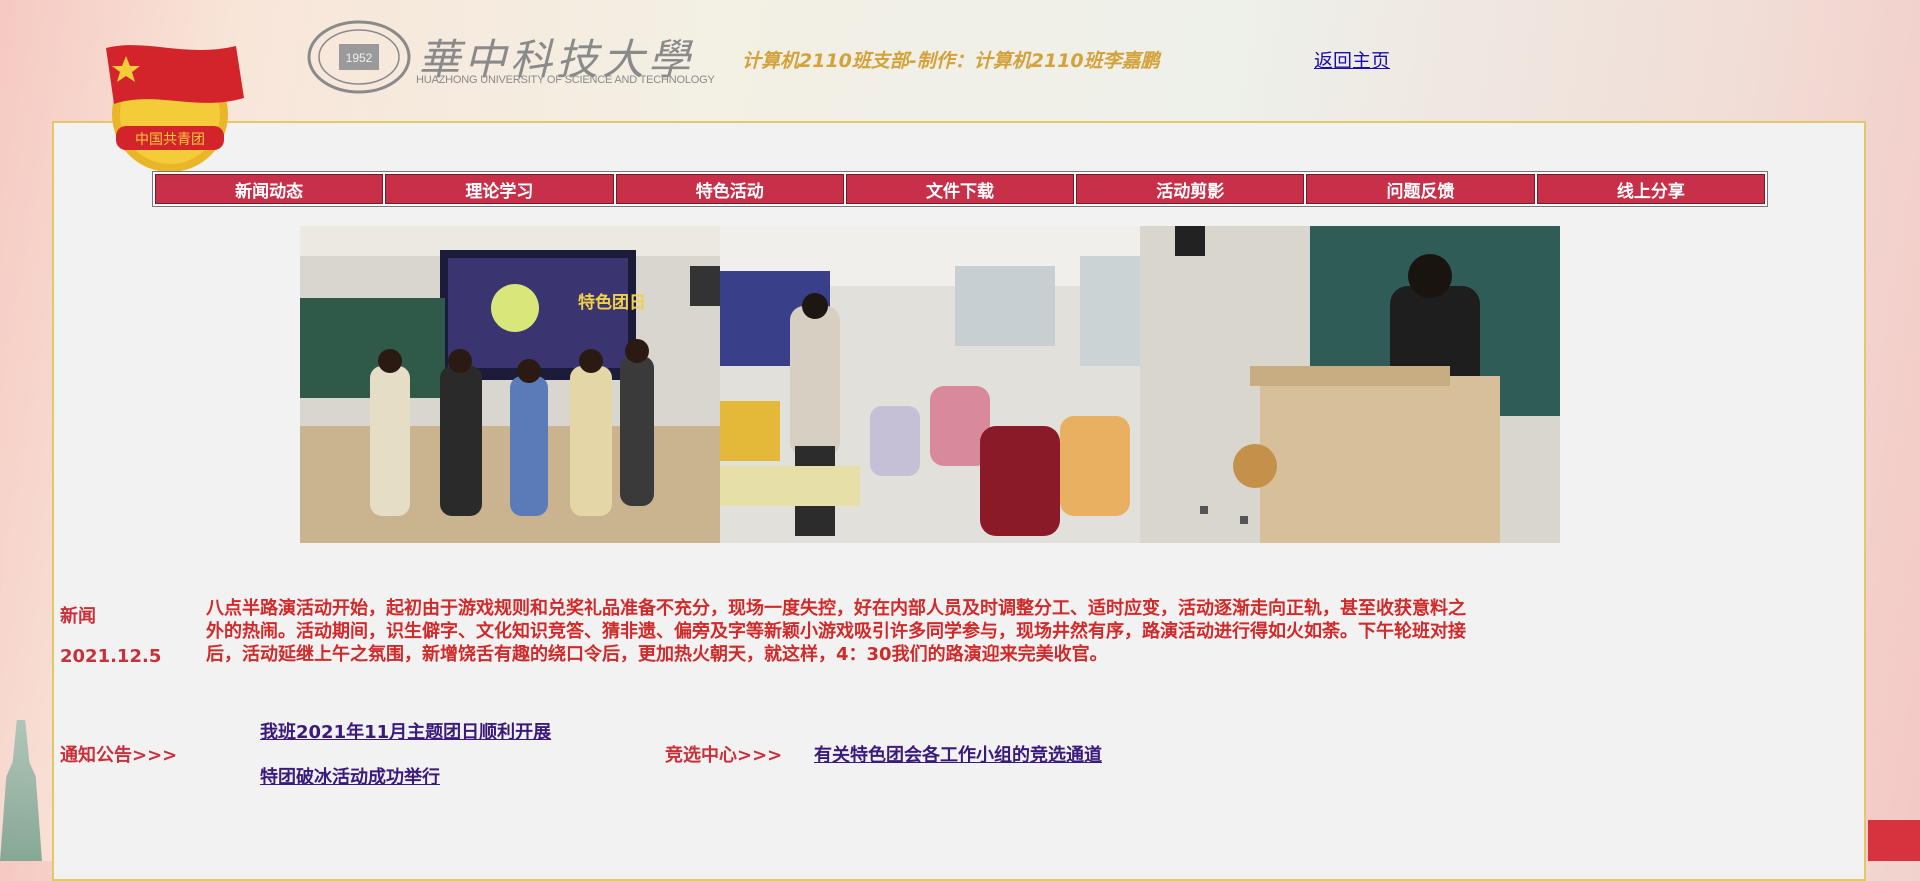 This screenshot has height=881, width=1920. What do you see at coordinates (510, 384) in the screenshot?
I see `photo-group-students: 特色团日` at bounding box center [510, 384].